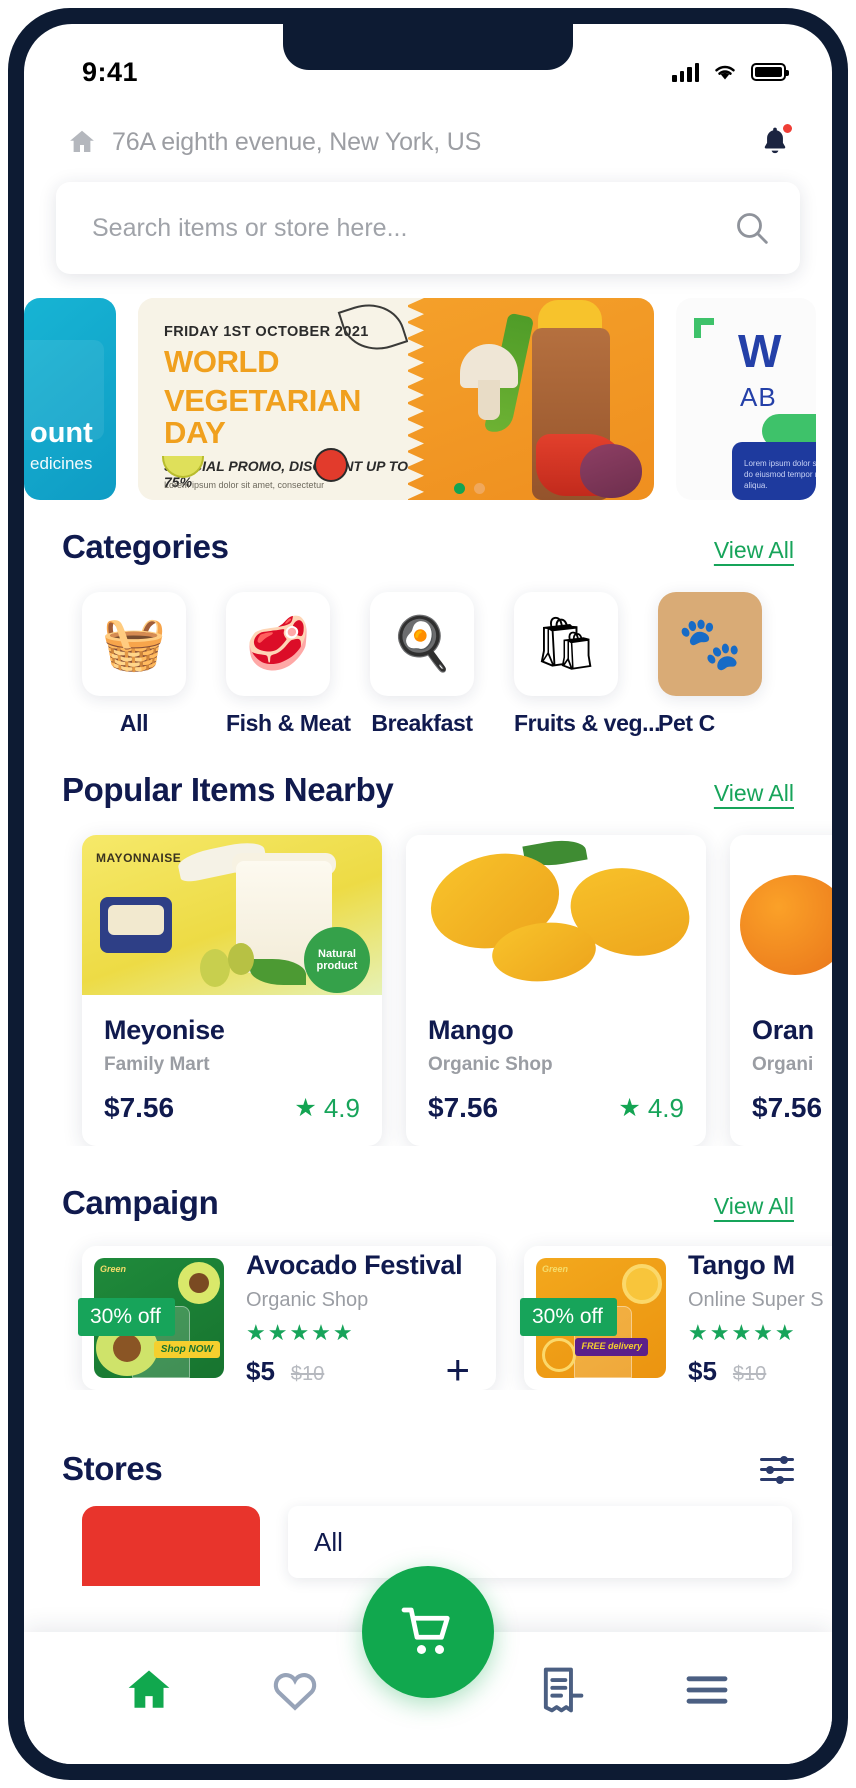 The image size is (856, 1788). What do you see at coordinates (110, 71) in the screenshot?
I see `status-time: 9:41` at bounding box center [110, 71].